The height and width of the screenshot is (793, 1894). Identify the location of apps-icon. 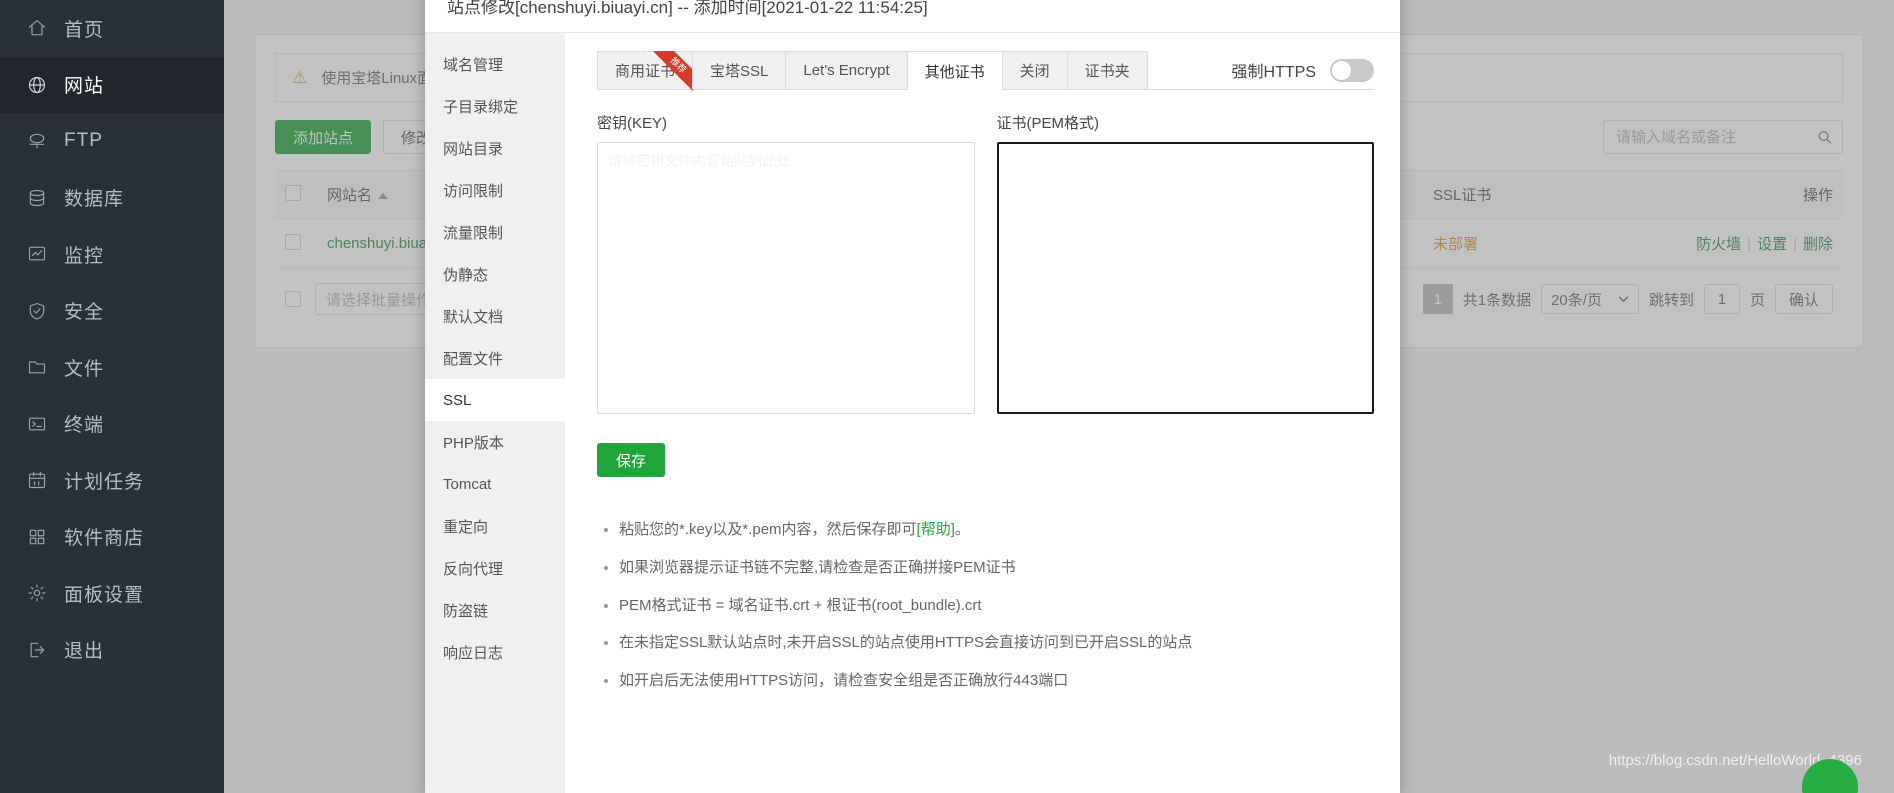
(37, 537).